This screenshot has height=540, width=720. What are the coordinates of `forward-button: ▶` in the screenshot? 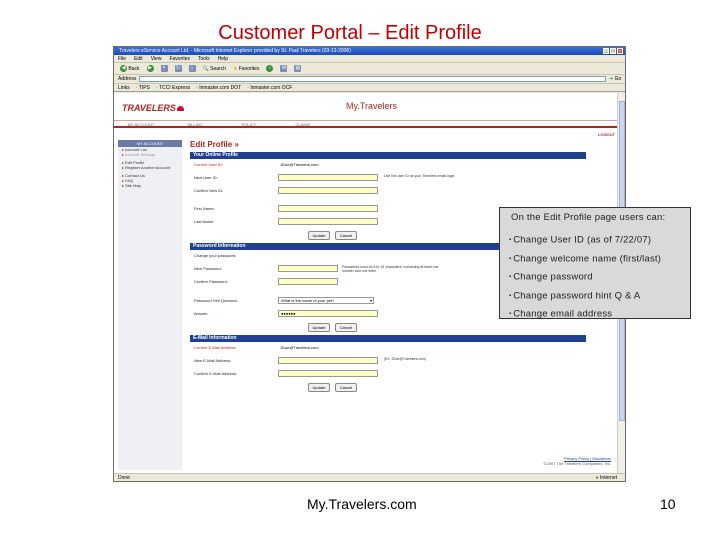 It's located at (150, 68).